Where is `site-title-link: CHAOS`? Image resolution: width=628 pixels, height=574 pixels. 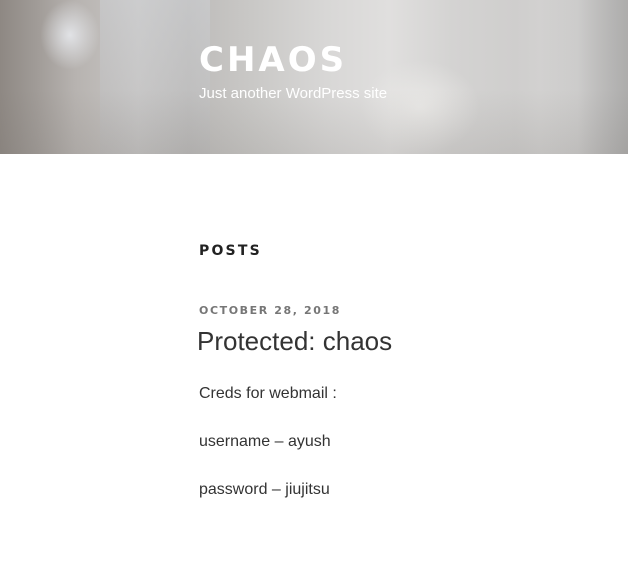
site-title-link: CHAOS is located at coordinates (273, 60).